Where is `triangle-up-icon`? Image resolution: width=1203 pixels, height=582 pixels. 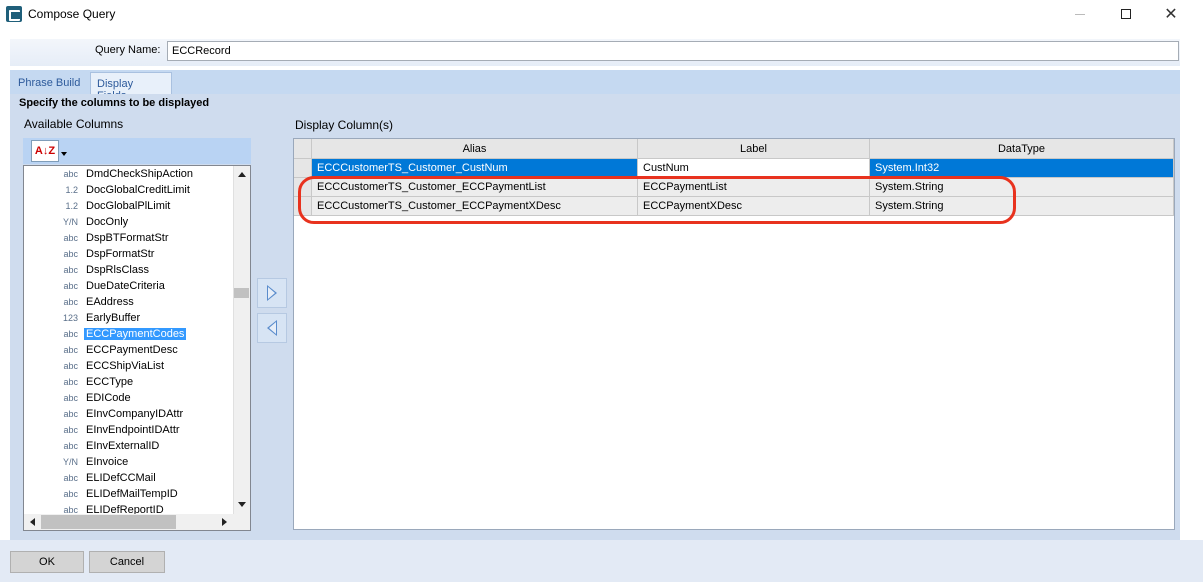 triangle-up-icon is located at coordinates (241, 174).